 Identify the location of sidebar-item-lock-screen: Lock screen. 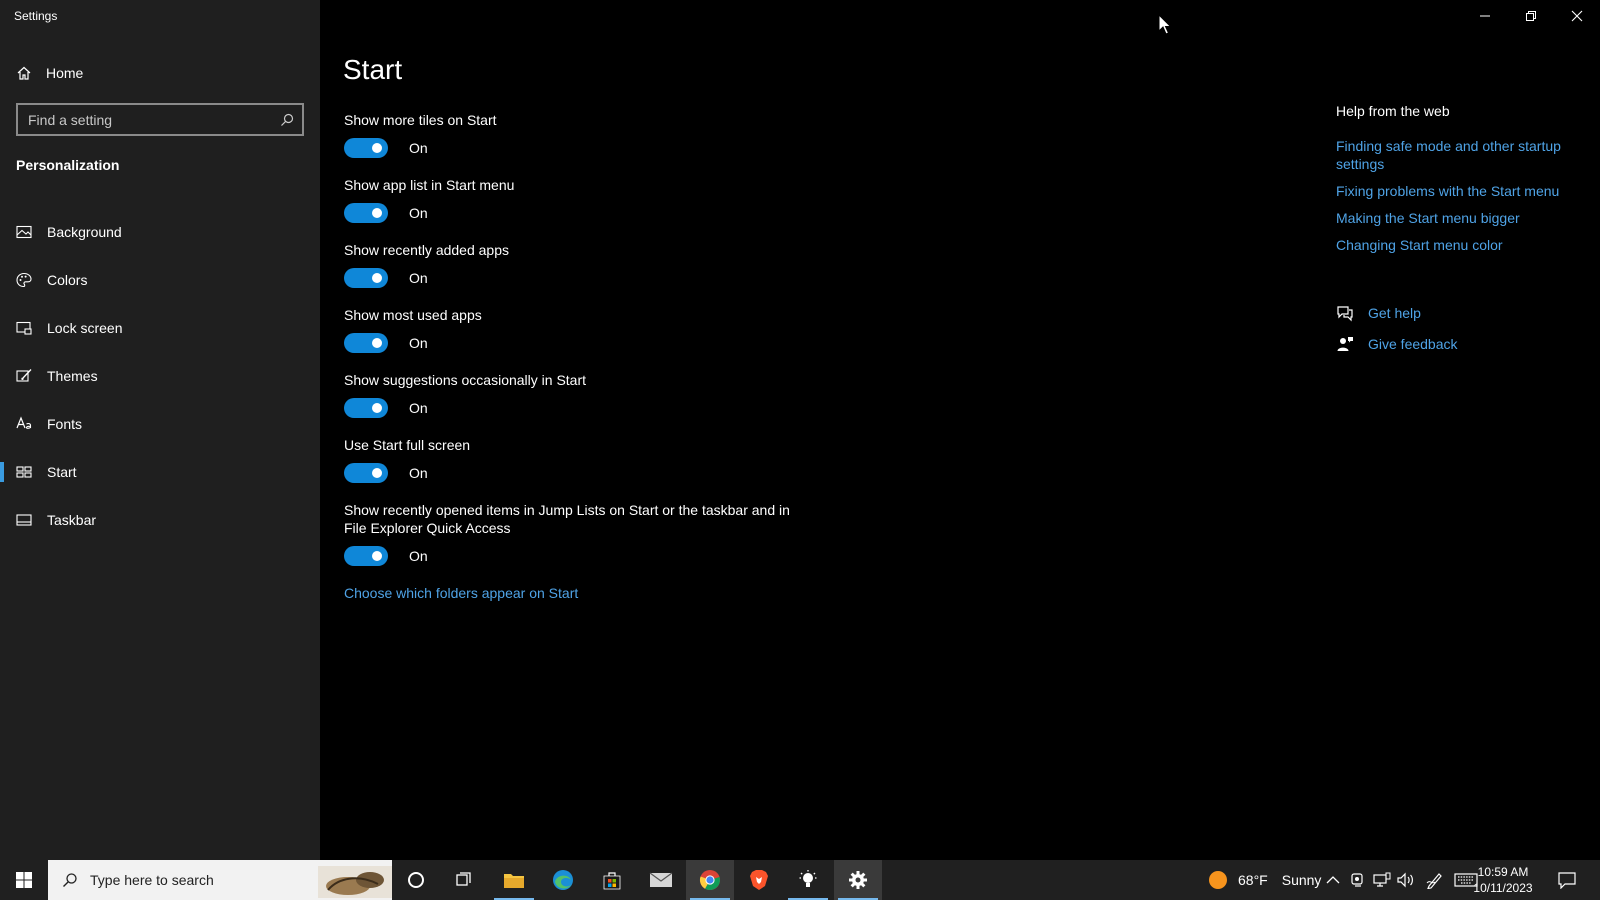
(160, 328).